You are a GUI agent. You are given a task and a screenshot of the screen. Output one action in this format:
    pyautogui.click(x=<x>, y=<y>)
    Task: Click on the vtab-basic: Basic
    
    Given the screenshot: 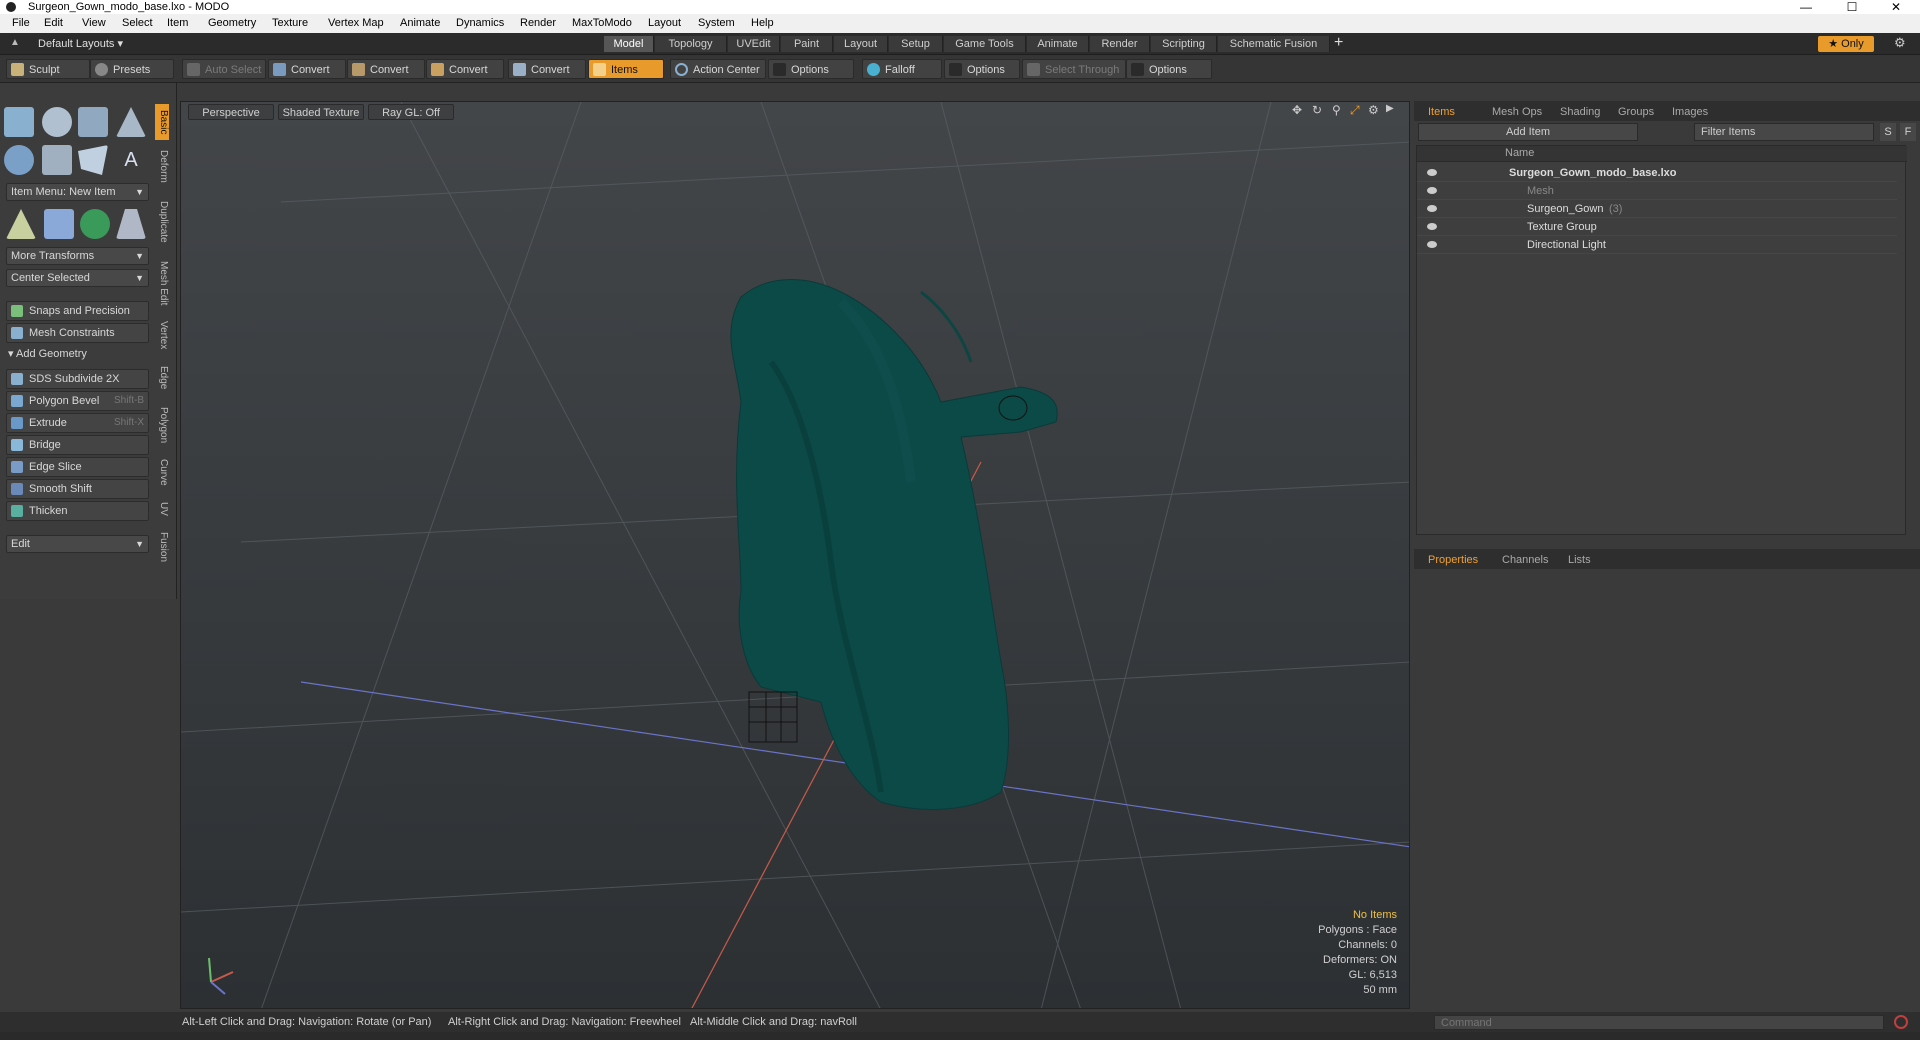 What is the action you would take?
    pyautogui.click(x=162, y=122)
    